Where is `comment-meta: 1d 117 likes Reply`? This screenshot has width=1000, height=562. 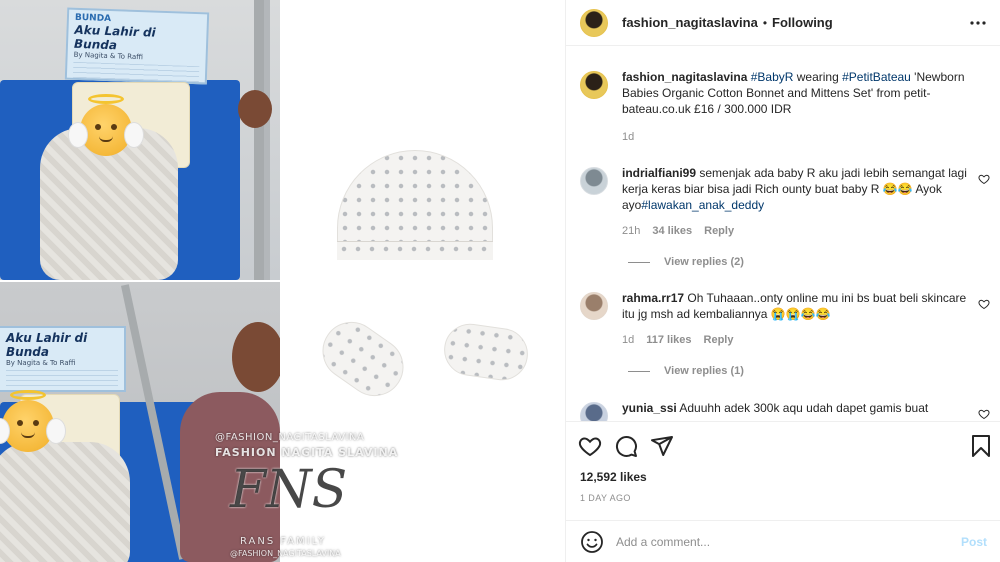
comment-meta: 1d 117 likes Reply is located at coordinates (802, 340).